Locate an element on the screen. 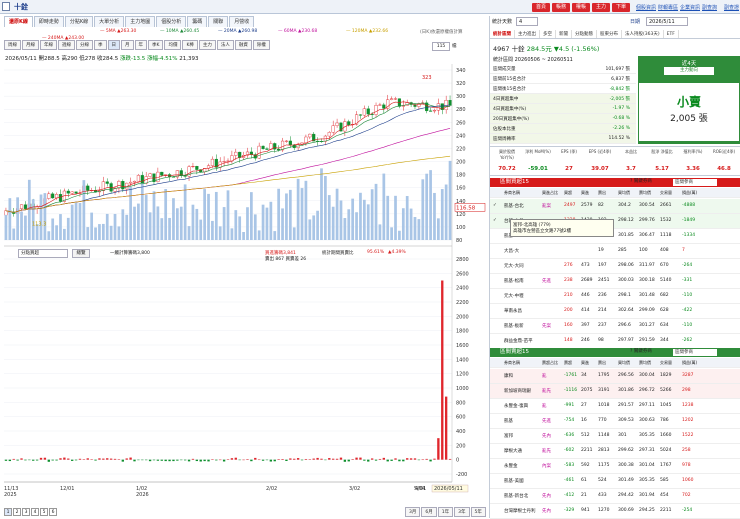  page-5: 6 is located at coordinates (53, 512).